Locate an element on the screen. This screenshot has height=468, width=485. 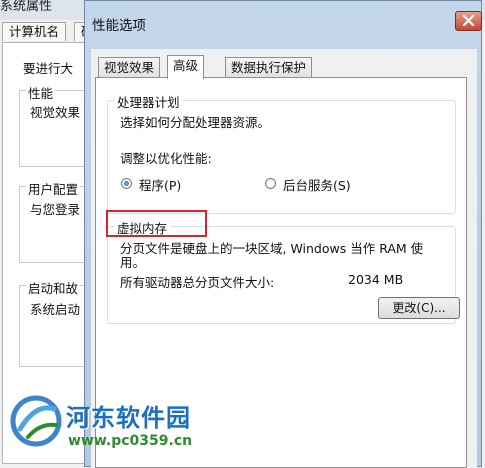
dialog-title: 性能选项 is located at coordinates (119, 26).